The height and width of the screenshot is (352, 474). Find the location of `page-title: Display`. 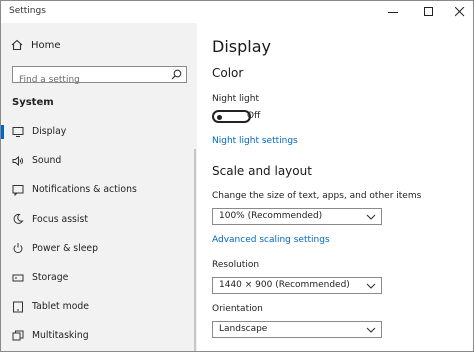

page-title: Display is located at coordinates (241, 46).